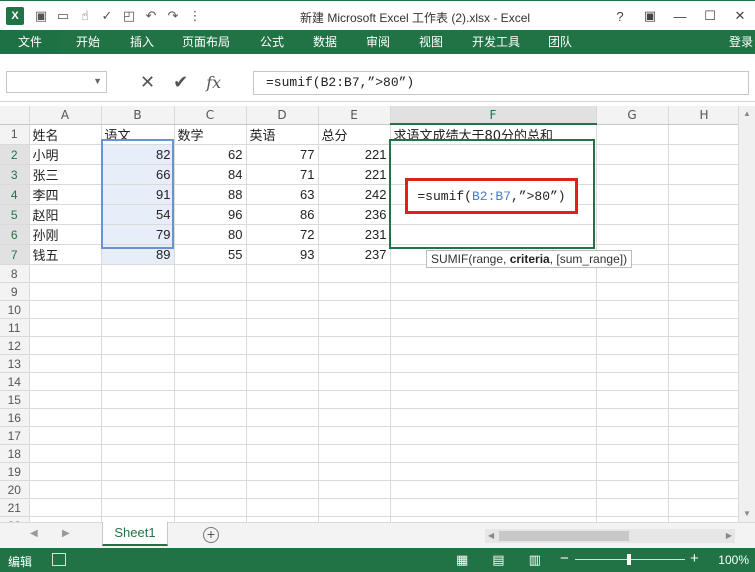 The image size is (755, 572). What do you see at coordinates (210, 134) in the screenshot?
I see `cell: 数学` at bounding box center [210, 134].